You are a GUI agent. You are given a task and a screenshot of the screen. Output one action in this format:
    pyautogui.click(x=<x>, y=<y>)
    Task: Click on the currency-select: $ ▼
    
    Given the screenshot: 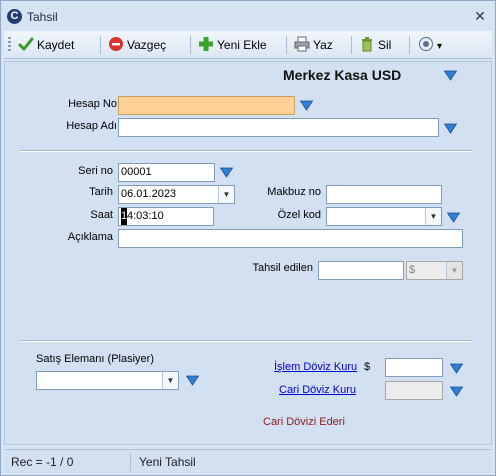 What is the action you would take?
    pyautogui.click(x=434, y=270)
    